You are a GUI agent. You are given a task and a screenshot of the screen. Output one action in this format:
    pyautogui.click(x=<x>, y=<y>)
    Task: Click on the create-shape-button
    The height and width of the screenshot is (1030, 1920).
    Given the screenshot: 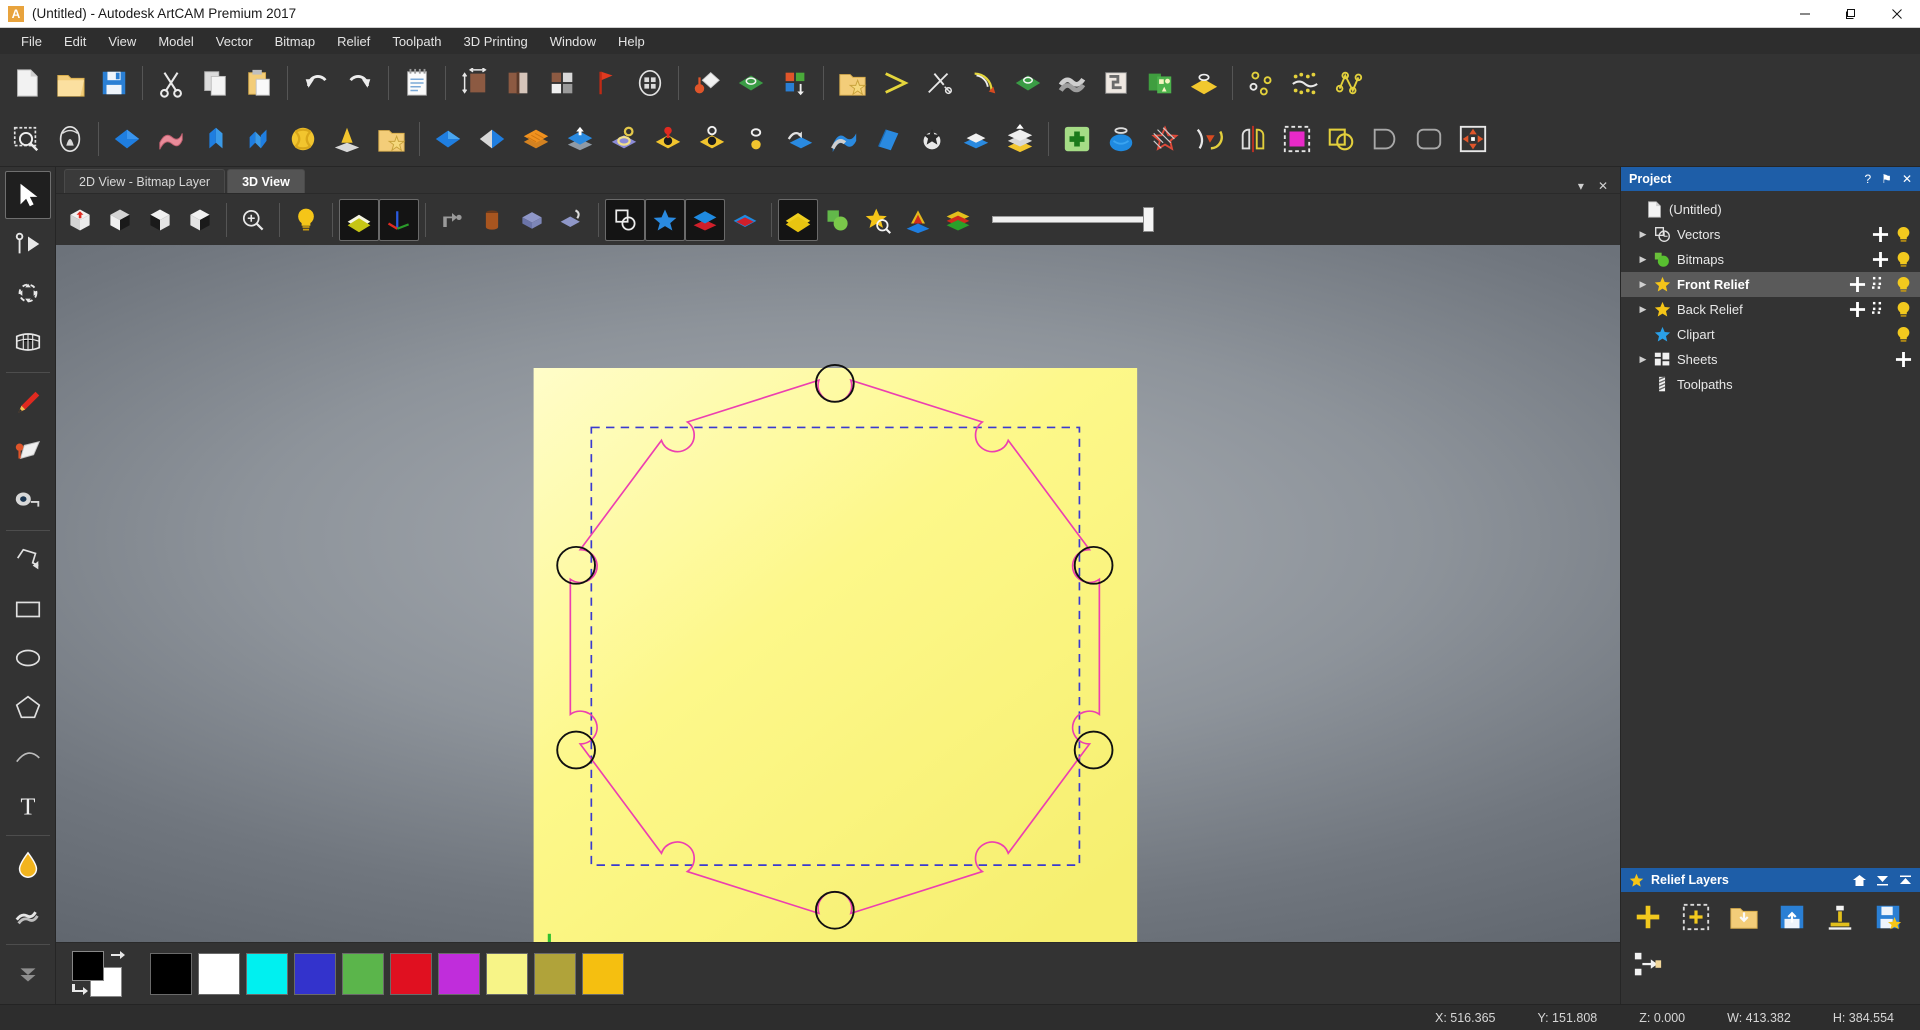 What is the action you would take?
    pyautogui.click(x=707, y=83)
    